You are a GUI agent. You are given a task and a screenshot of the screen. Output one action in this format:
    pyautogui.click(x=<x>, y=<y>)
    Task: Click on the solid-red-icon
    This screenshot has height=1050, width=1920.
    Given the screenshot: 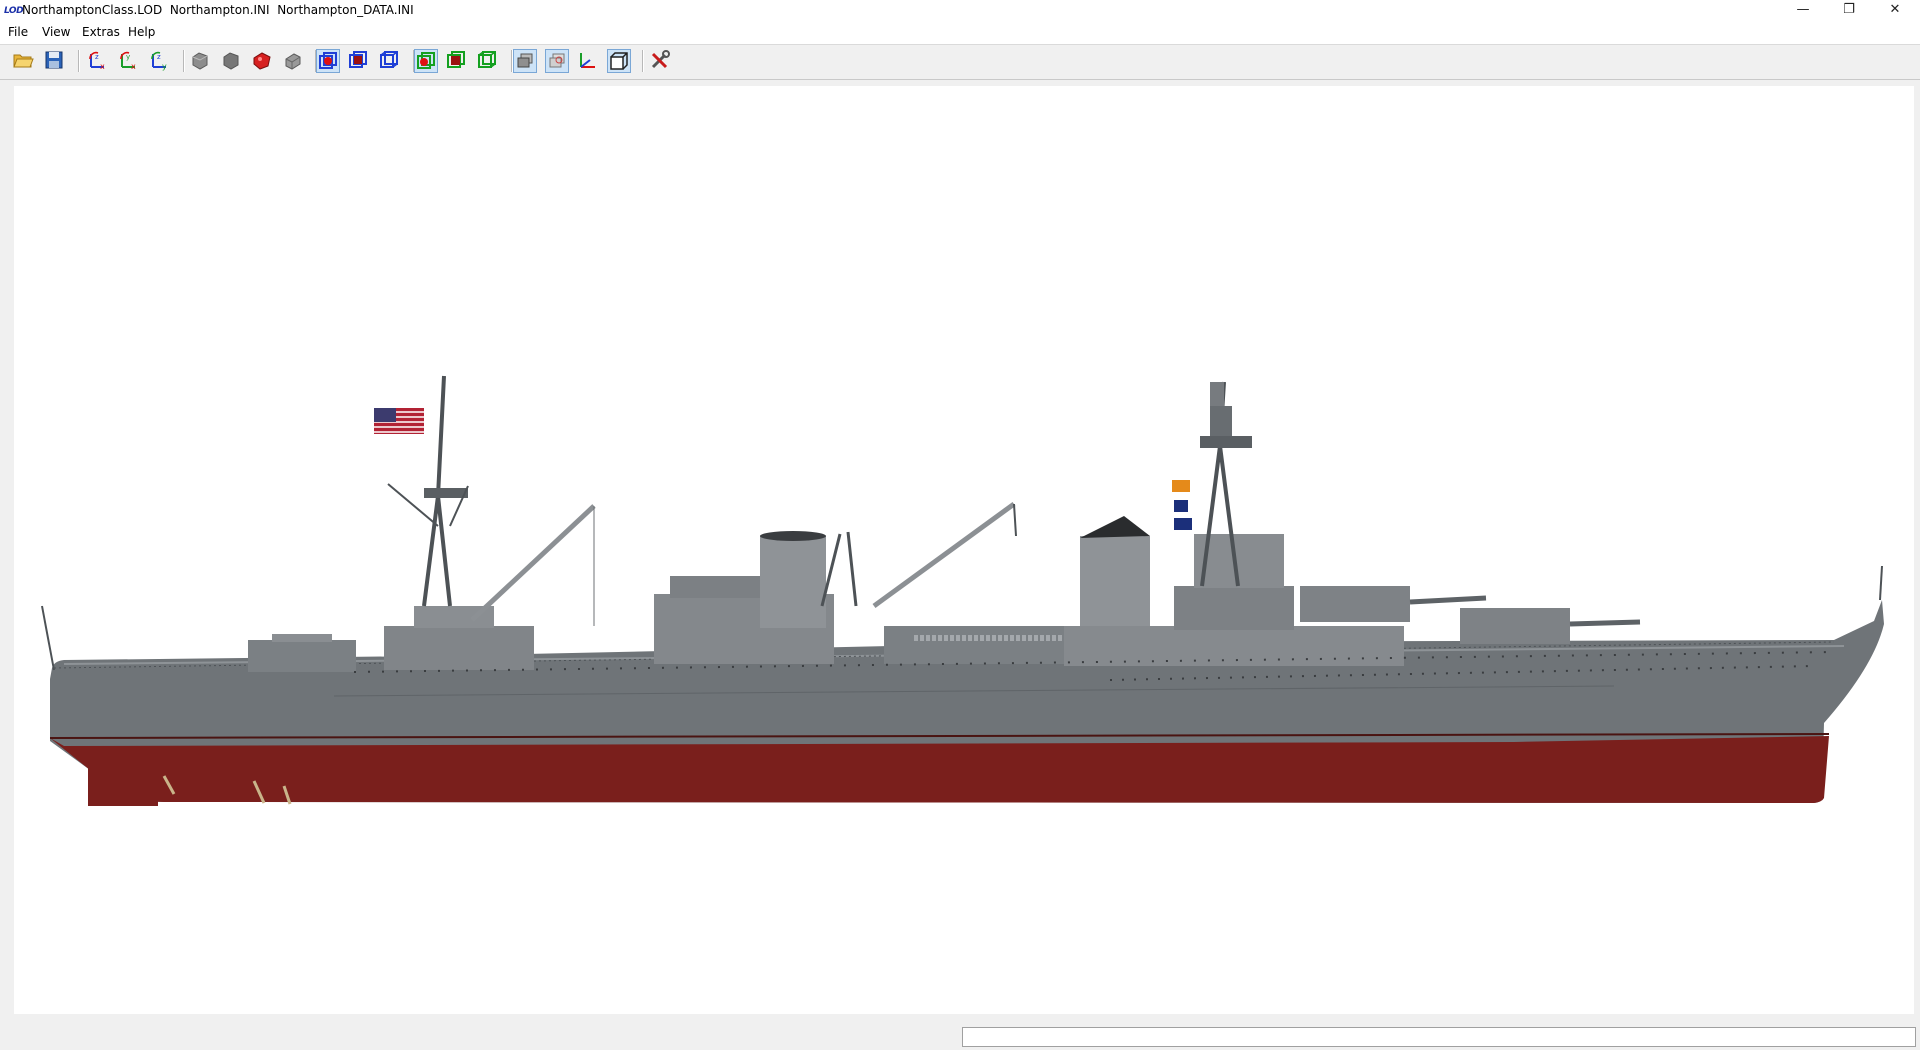 What is the action you would take?
    pyautogui.click(x=262, y=61)
    